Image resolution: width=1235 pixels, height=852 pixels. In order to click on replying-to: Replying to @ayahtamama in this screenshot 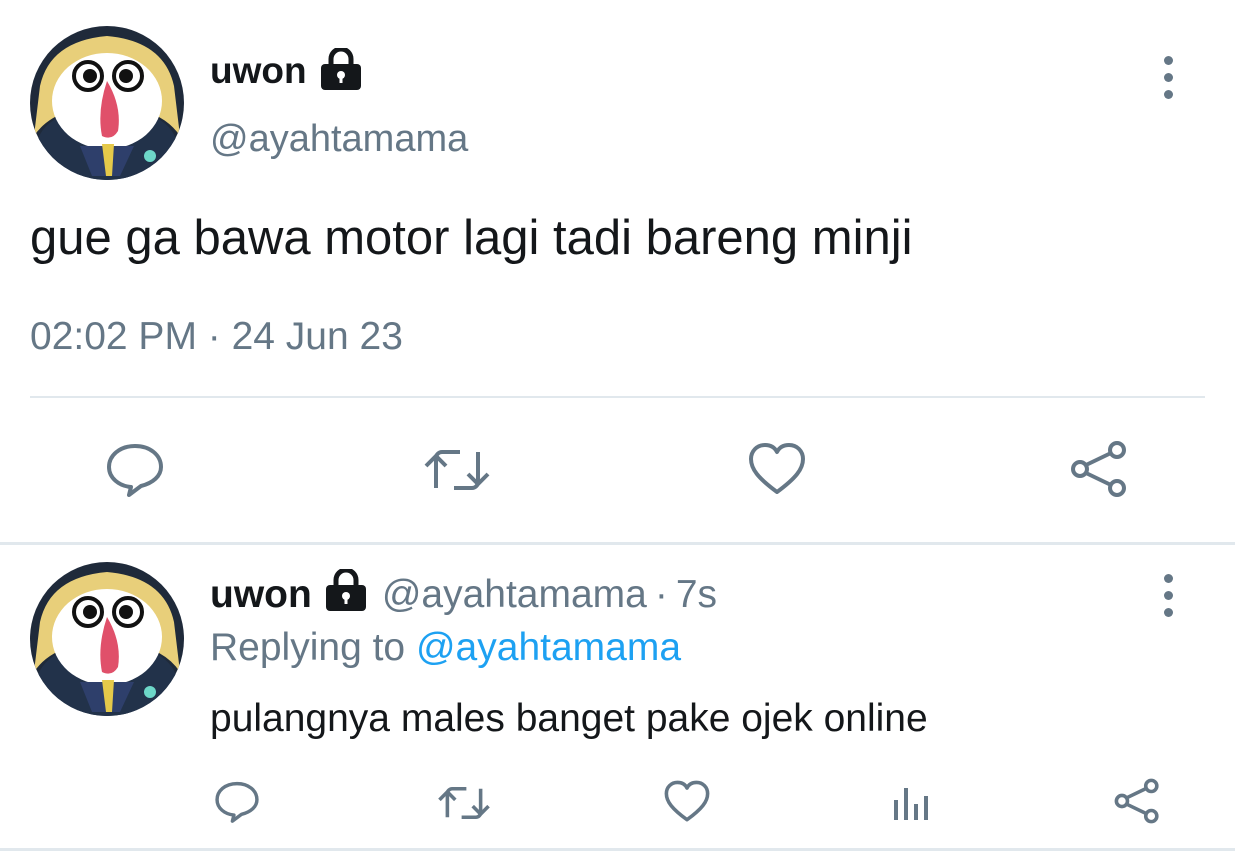, I will do `click(445, 648)`.